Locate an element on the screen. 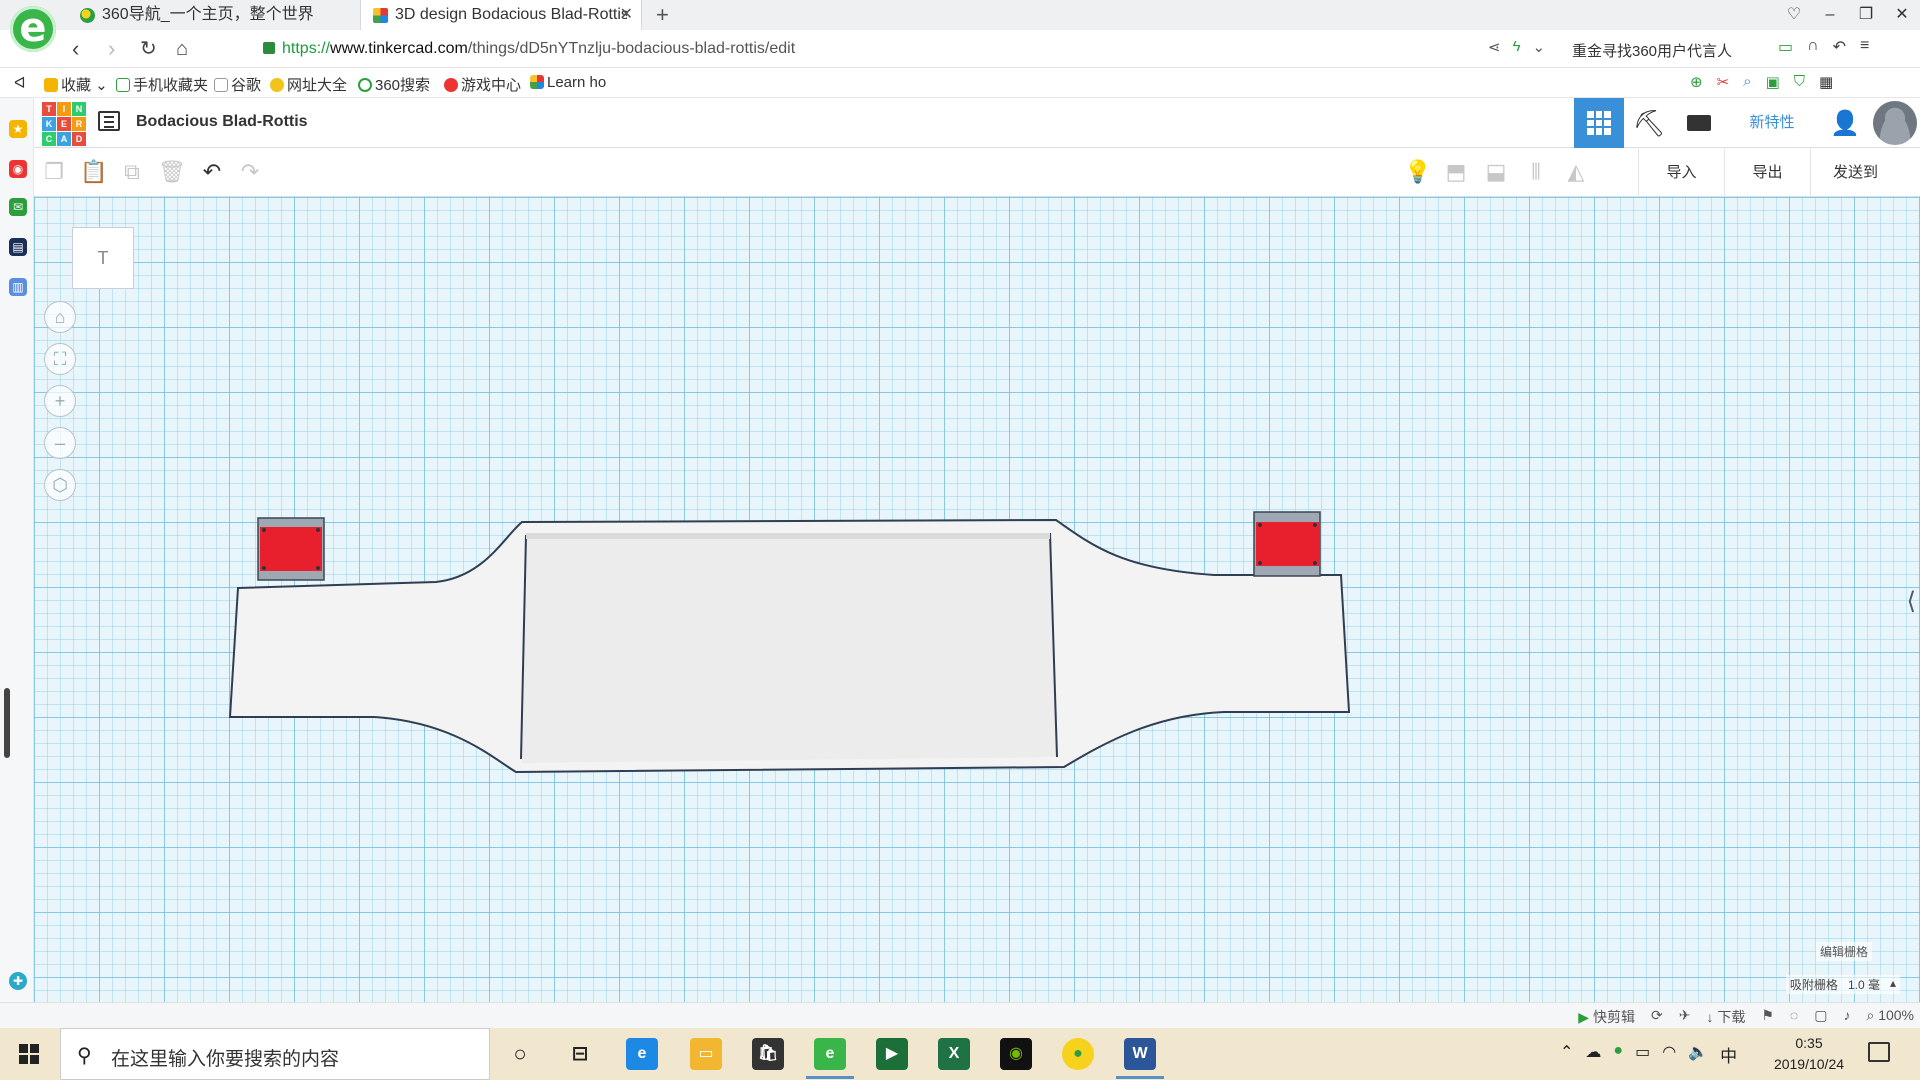  search-icon: ⌕ is located at coordinates (1747, 82).